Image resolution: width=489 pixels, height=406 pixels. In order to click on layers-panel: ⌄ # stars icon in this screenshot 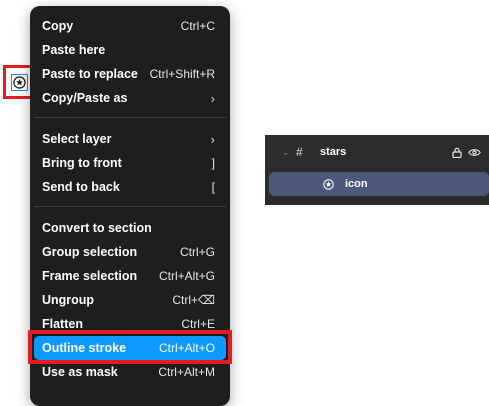, I will do `click(377, 170)`.